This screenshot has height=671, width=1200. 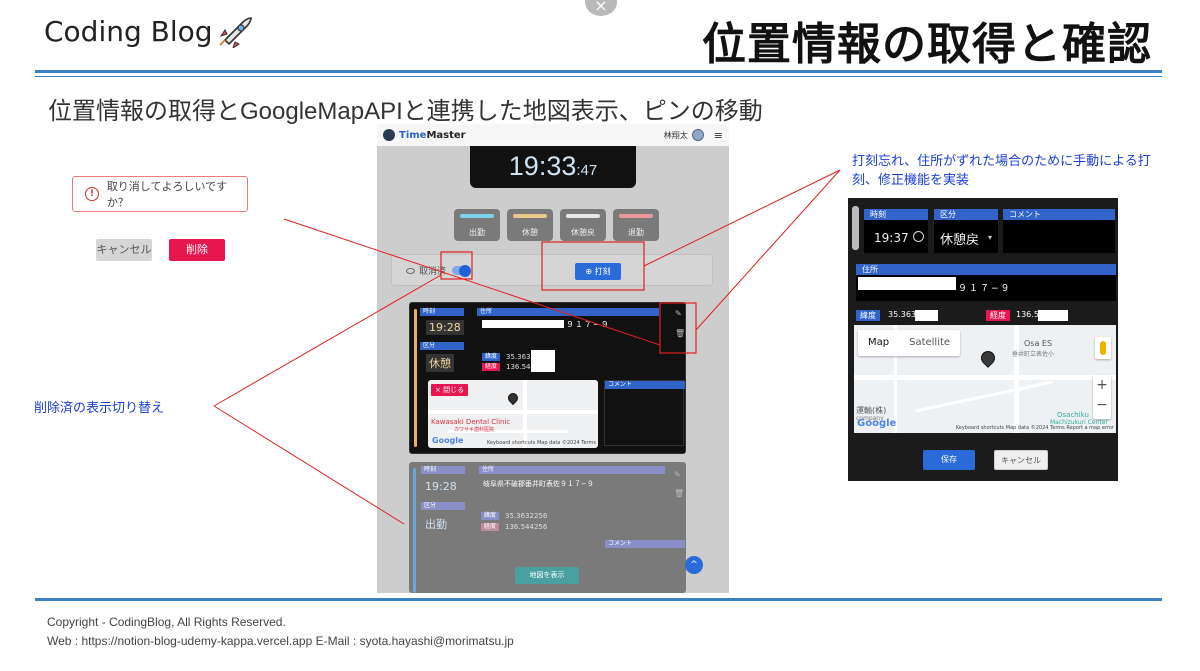 I want to click on show-deleted-toggle, so click(x=462, y=270).